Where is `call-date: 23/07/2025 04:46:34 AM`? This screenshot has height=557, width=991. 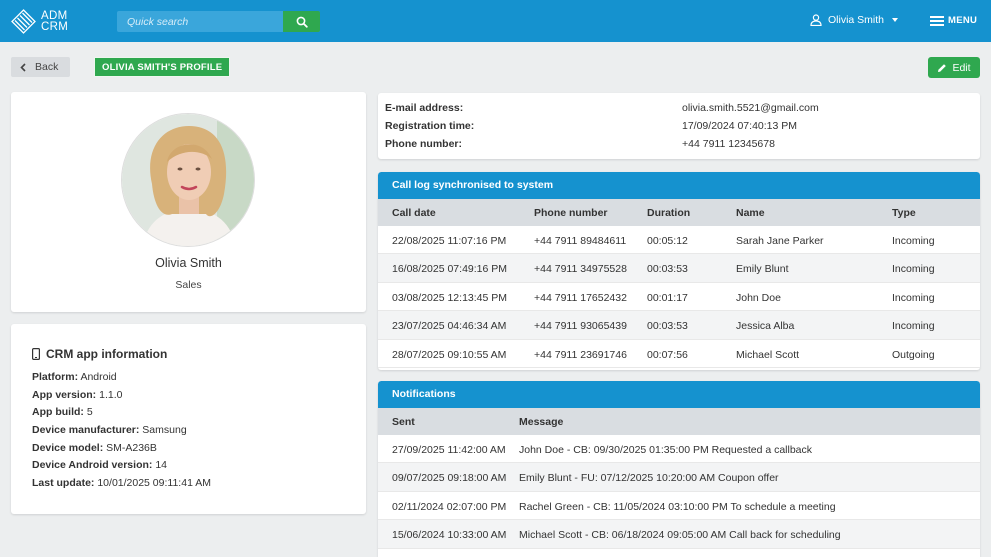
call-date: 23/07/2025 04:46:34 AM is located at coordinates (449, 326).